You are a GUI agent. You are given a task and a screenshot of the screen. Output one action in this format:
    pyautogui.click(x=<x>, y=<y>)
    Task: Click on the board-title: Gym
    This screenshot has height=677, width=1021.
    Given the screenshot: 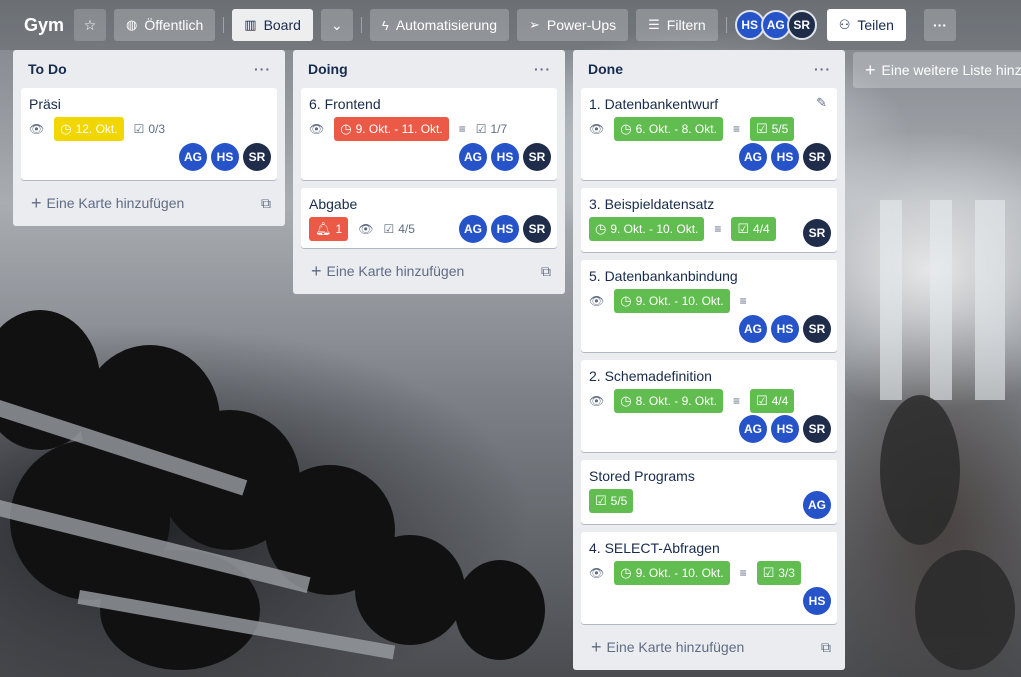 What is the action you would take?
    pyautogui.click(x=41, y=25)
    